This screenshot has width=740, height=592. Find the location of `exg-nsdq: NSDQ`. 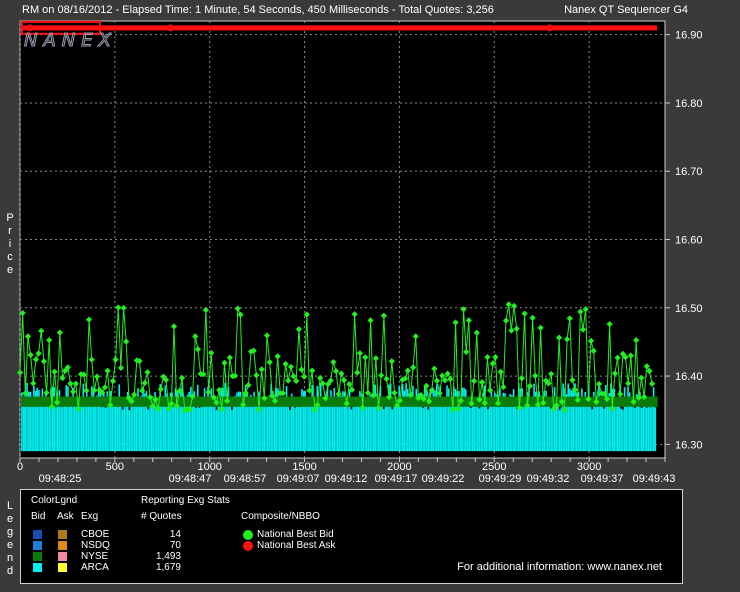

exg-nsdq: NSDQ is located at coordinates (95, 545).